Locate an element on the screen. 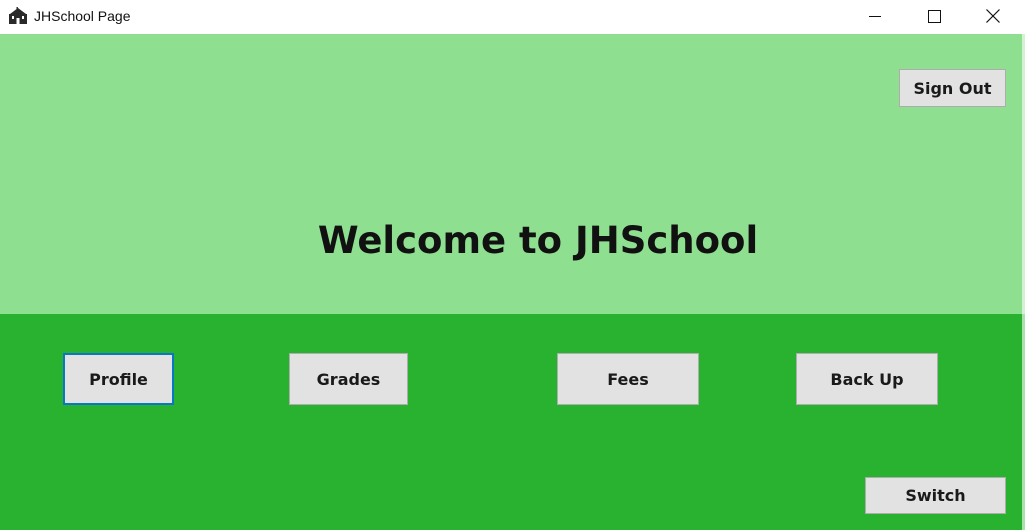 The width and height of the screenshot is (1025, 530). close-icon is located at coordinates (993, 16).